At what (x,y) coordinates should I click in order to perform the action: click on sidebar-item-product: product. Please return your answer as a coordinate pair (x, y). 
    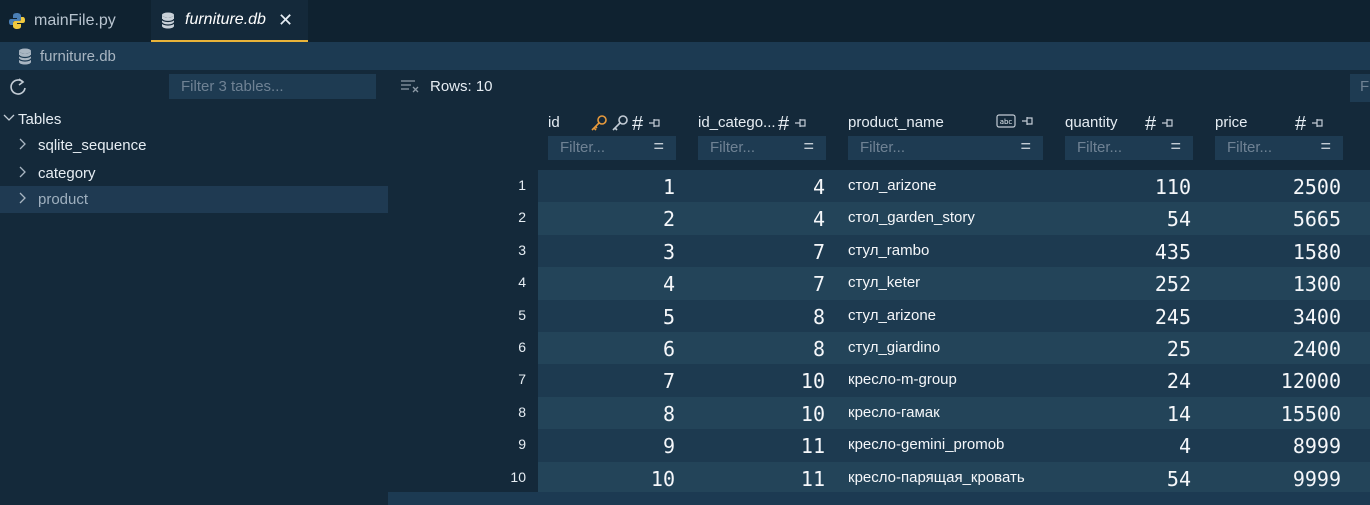
    Looking at the image, I should click on (194, 199).